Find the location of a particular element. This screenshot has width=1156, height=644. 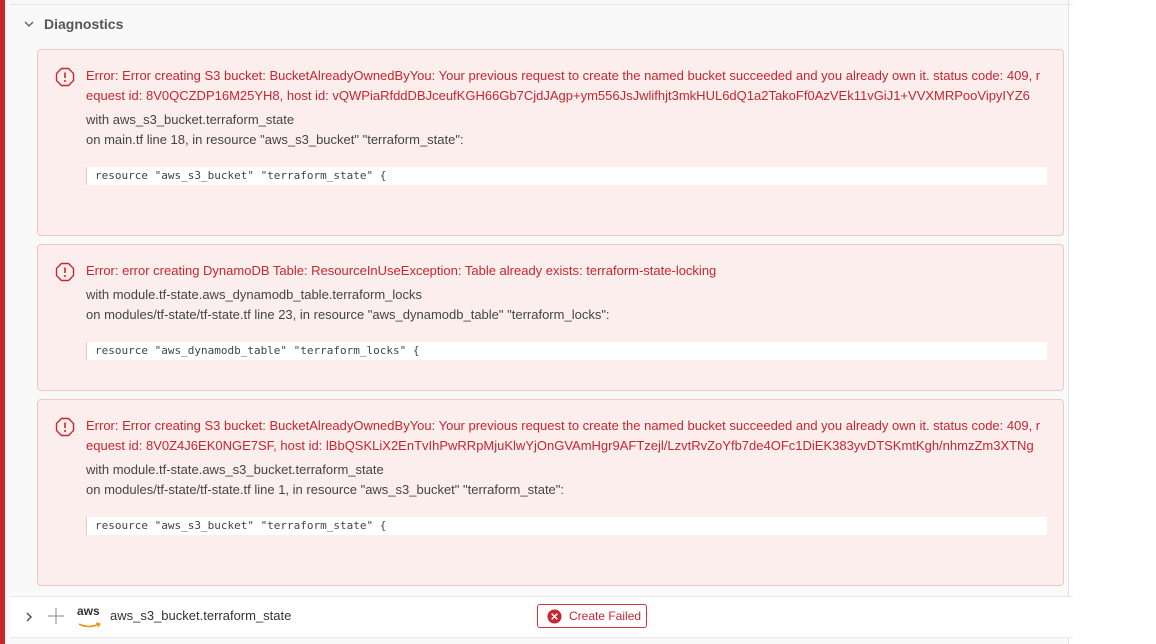

status-label: Create Failed is located at coordinates (605, 616).